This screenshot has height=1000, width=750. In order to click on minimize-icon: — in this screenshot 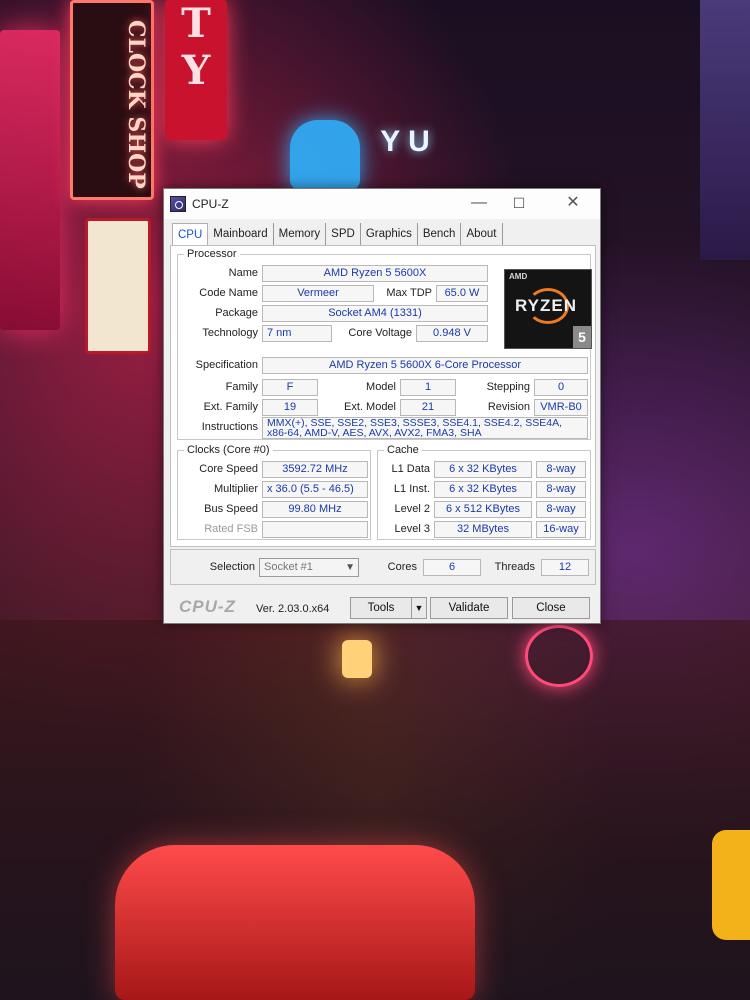, I will do `click(479, 203)`.